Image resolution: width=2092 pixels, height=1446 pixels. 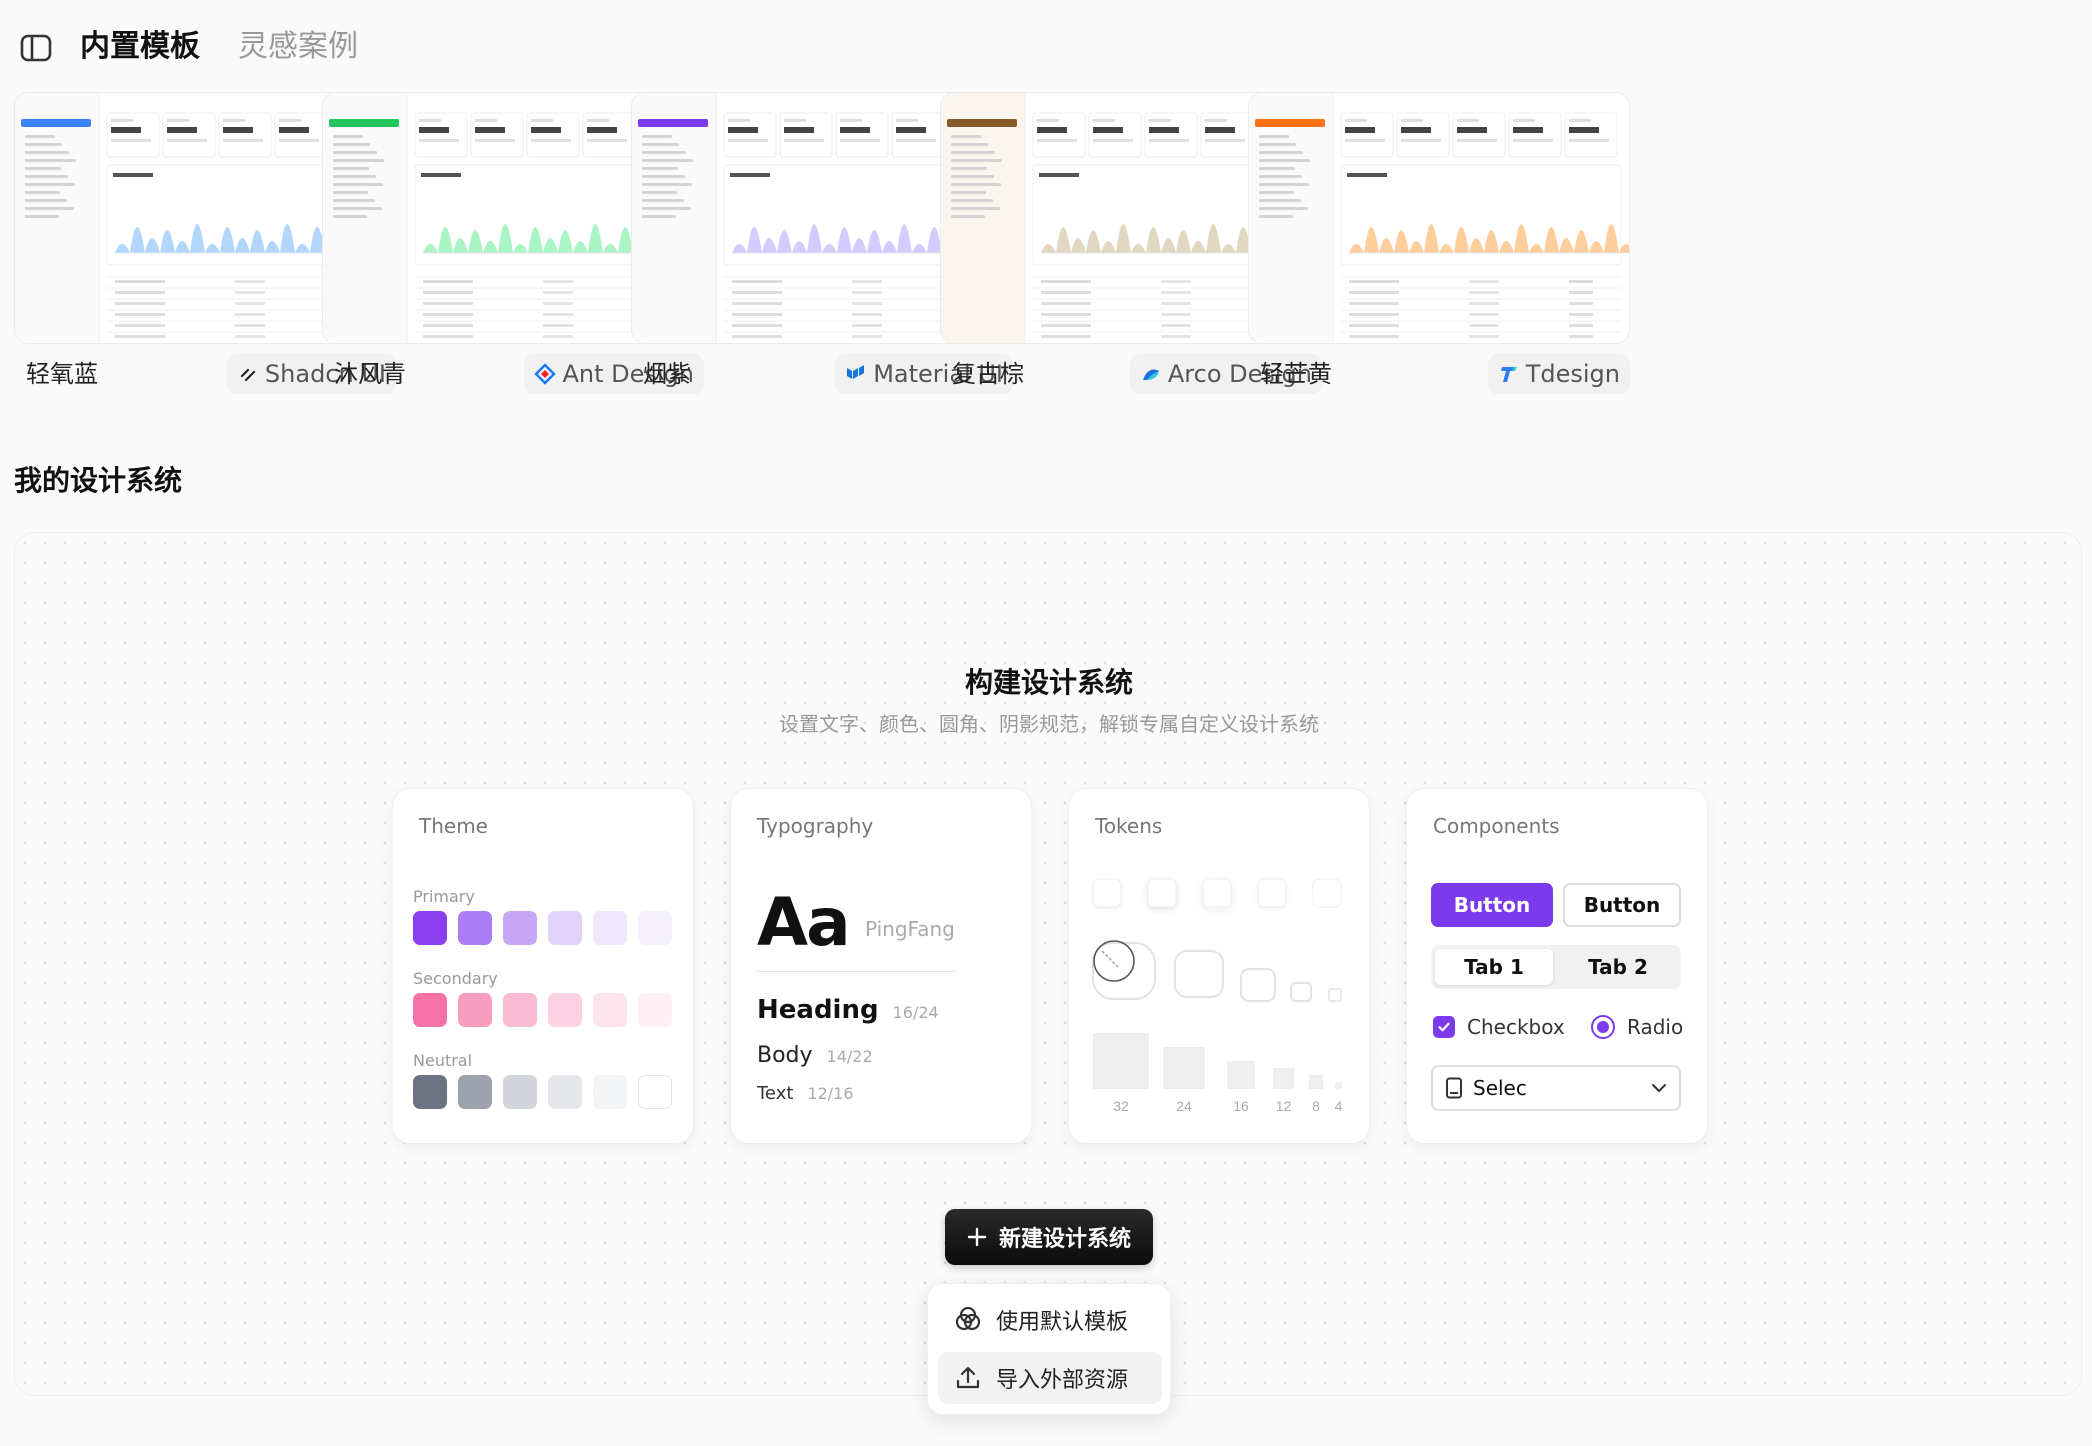 I want to click on spacing-token-label: 24, so click(x=1184, y=1106).